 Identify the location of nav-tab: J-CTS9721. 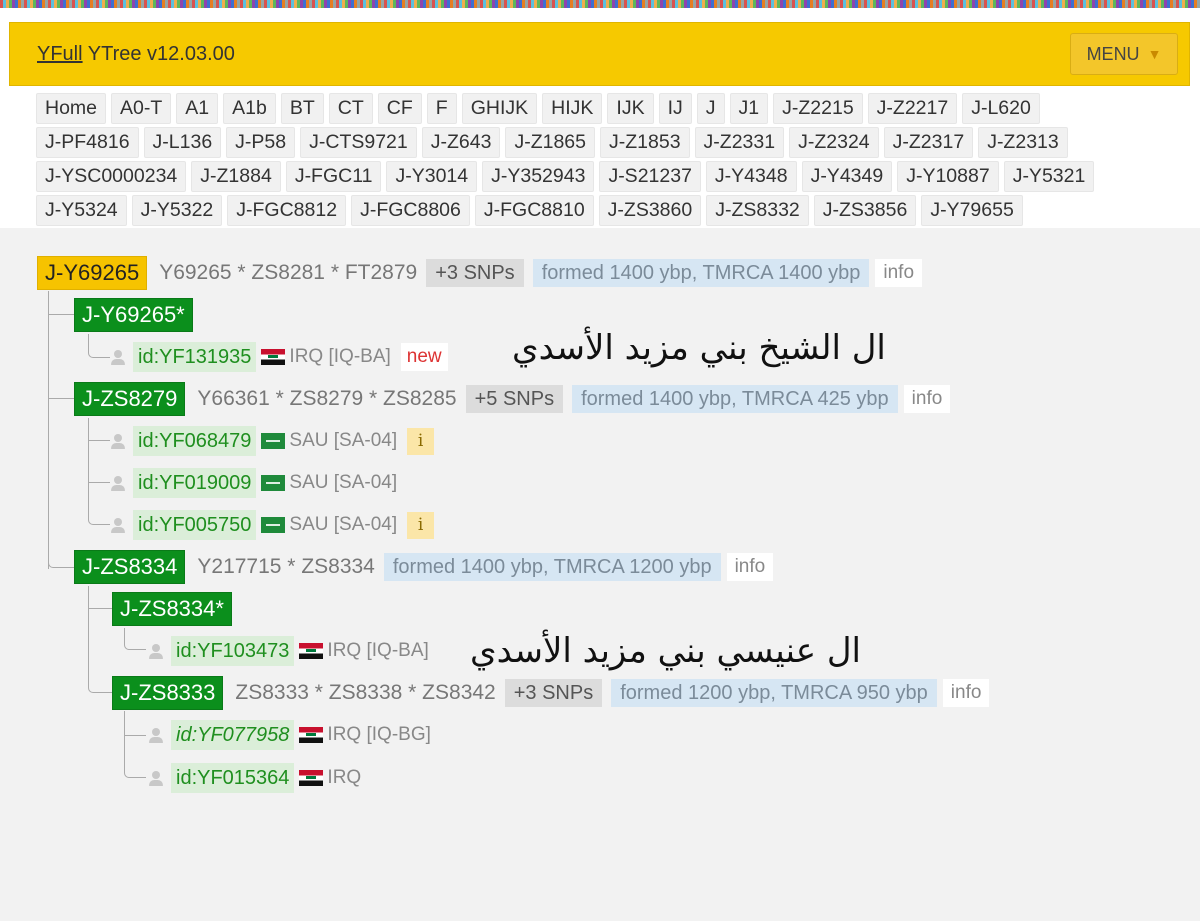
(358, 142).